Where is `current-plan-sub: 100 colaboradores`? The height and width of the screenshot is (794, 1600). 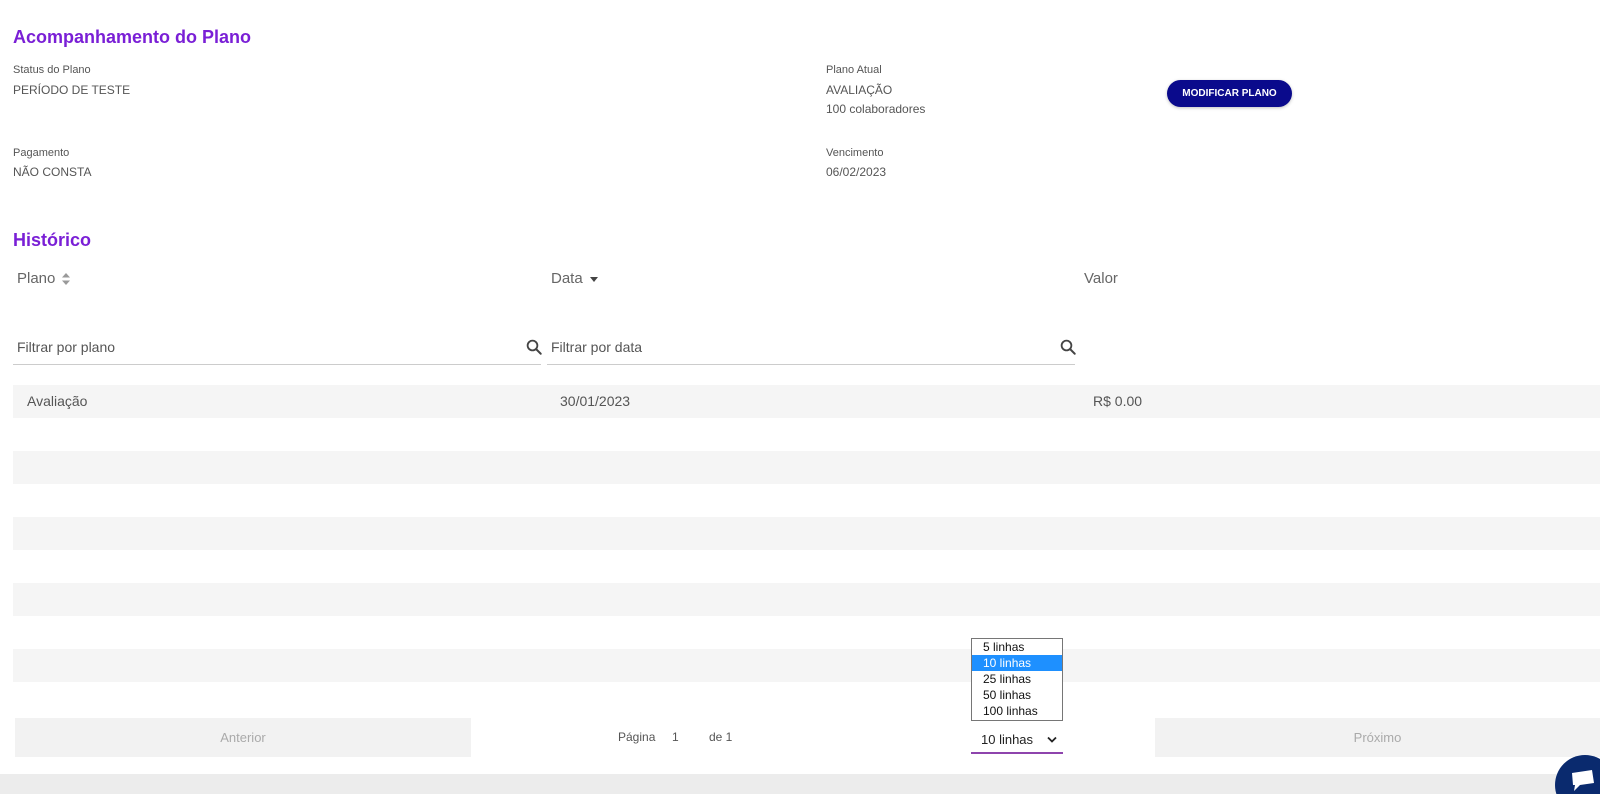
current-plan-sub: 100 colaboradores is located at coordinates (876, 109).